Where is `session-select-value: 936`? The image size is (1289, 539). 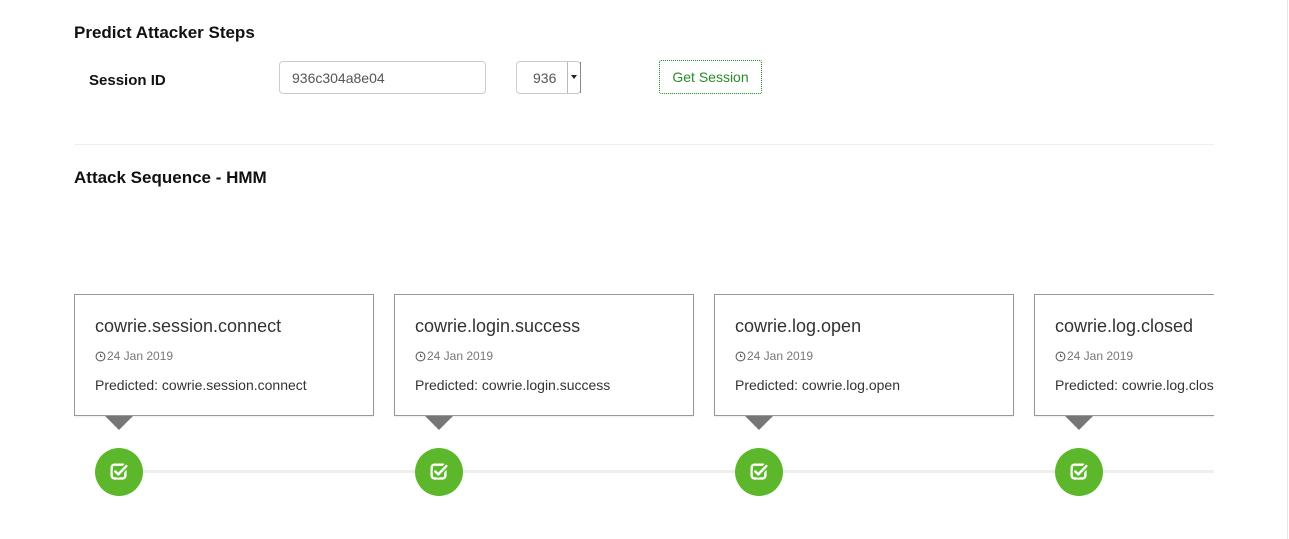
session-select-value: 936 is located at coordinates (545, 78).